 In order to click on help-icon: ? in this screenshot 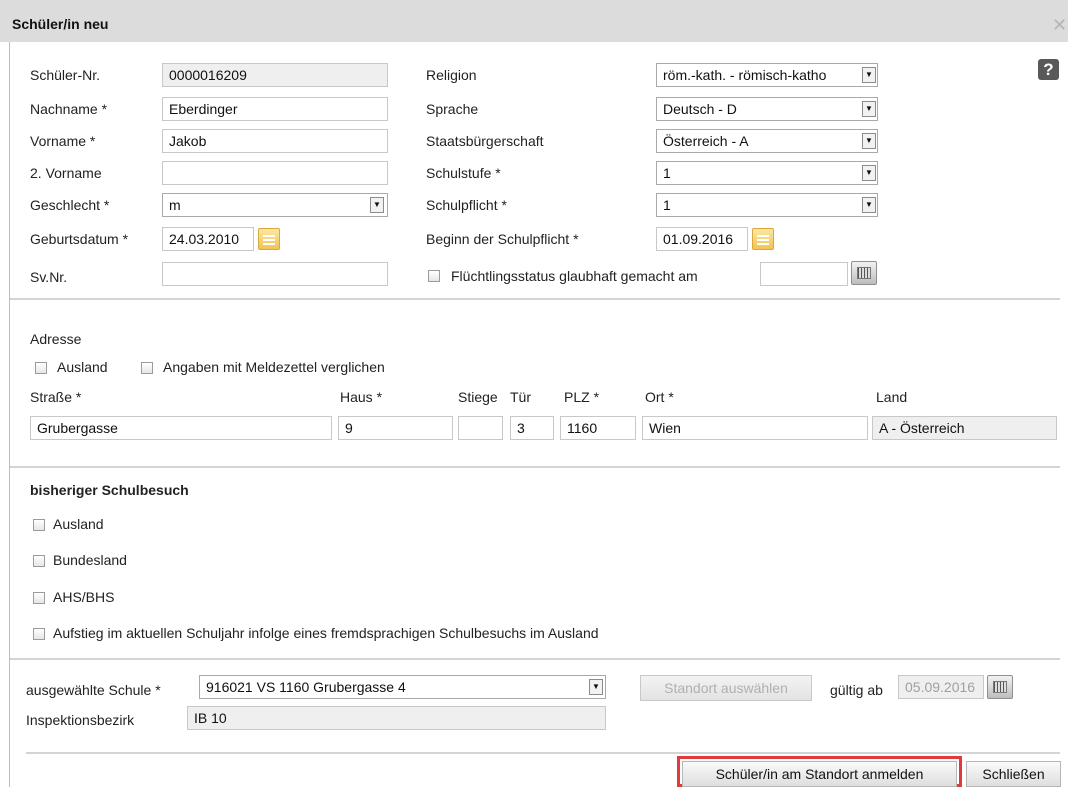, I will do `click(1048, 69)`.